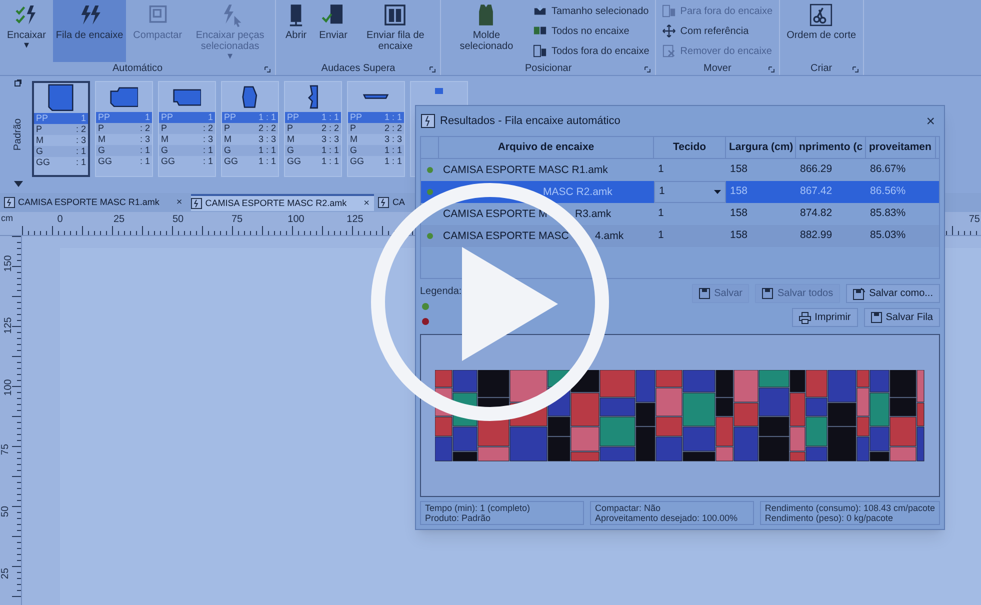 The image size is (981, 605). What do you see at coordinates (8, 263) in the screenshot?
I see `ruler-label: 150` at bounding box center [8, 263].